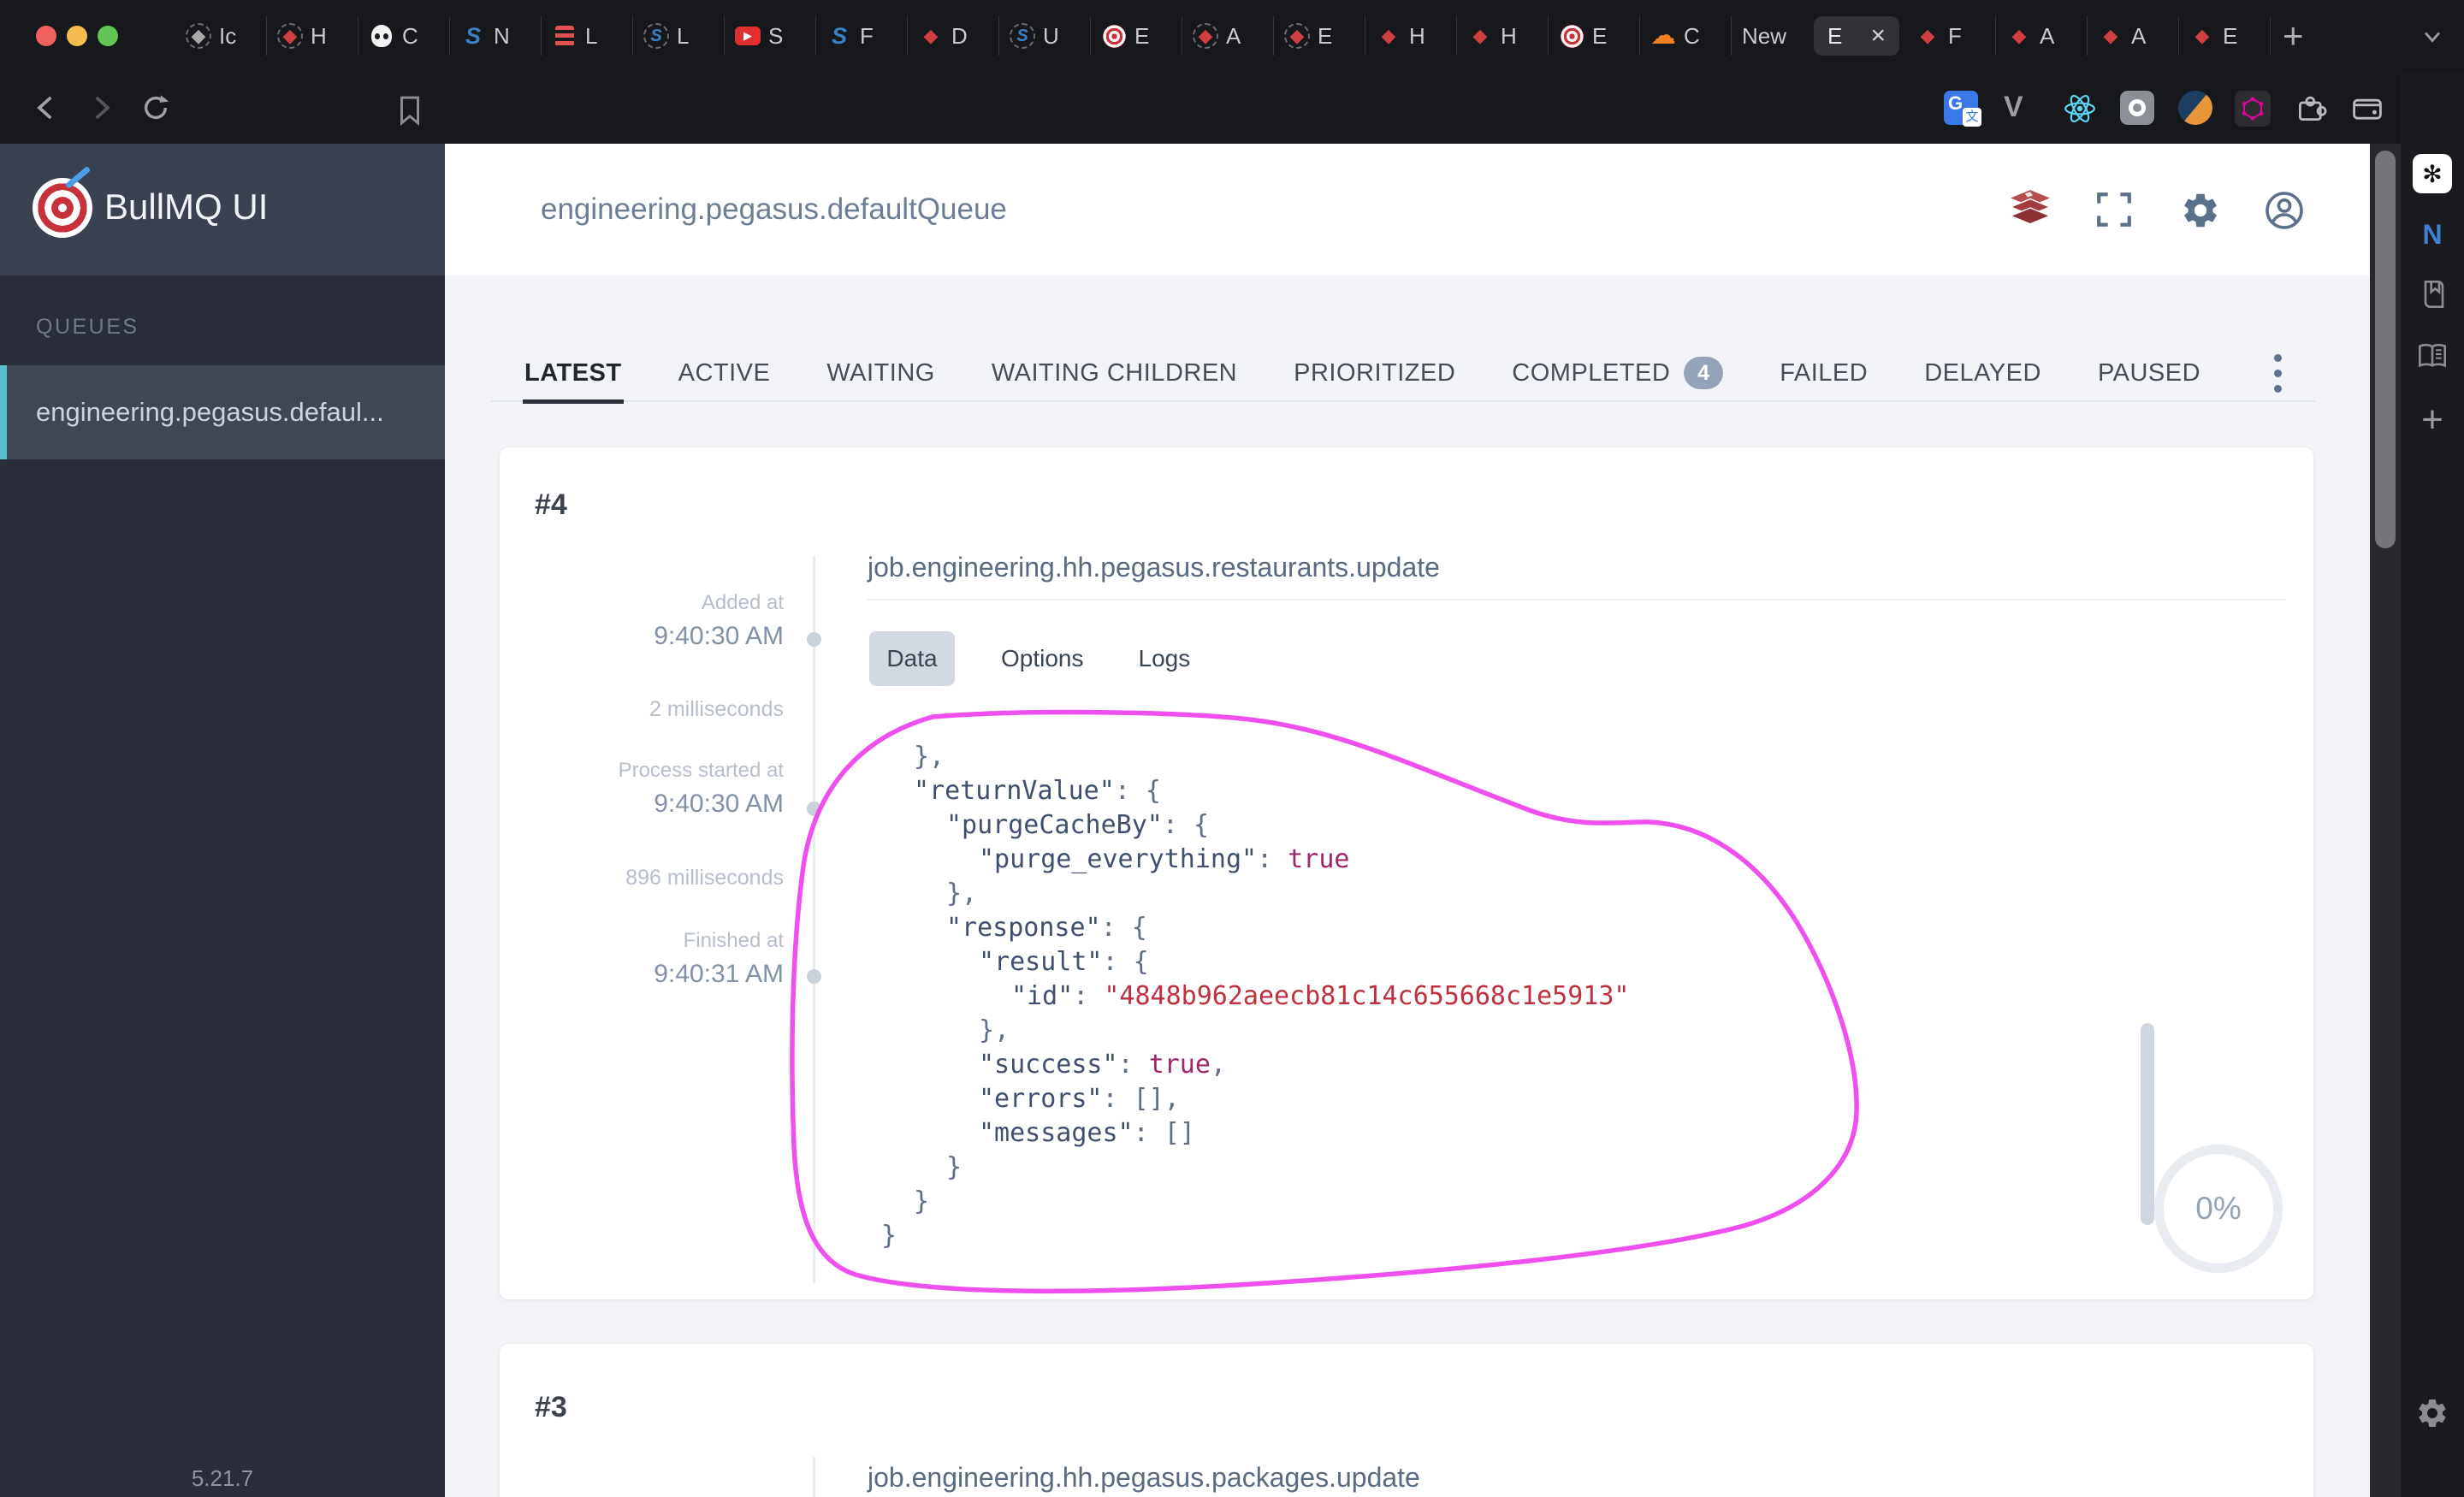  I want to click on zoom-window-button, so click(108, 36).